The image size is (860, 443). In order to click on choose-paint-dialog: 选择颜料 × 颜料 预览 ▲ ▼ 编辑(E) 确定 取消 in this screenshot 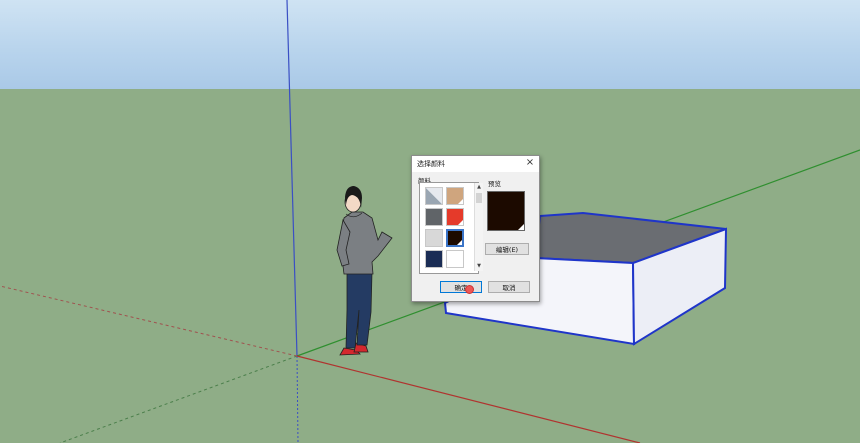, I will do `click(475, 228)`.